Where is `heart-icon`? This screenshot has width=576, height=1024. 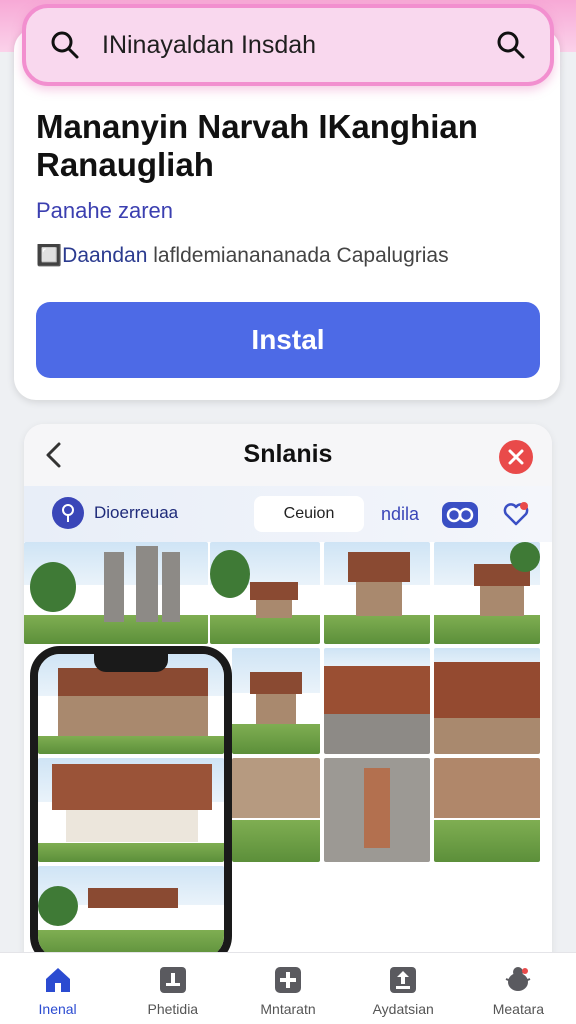 heart-icon is located at coordinates (516, 514).